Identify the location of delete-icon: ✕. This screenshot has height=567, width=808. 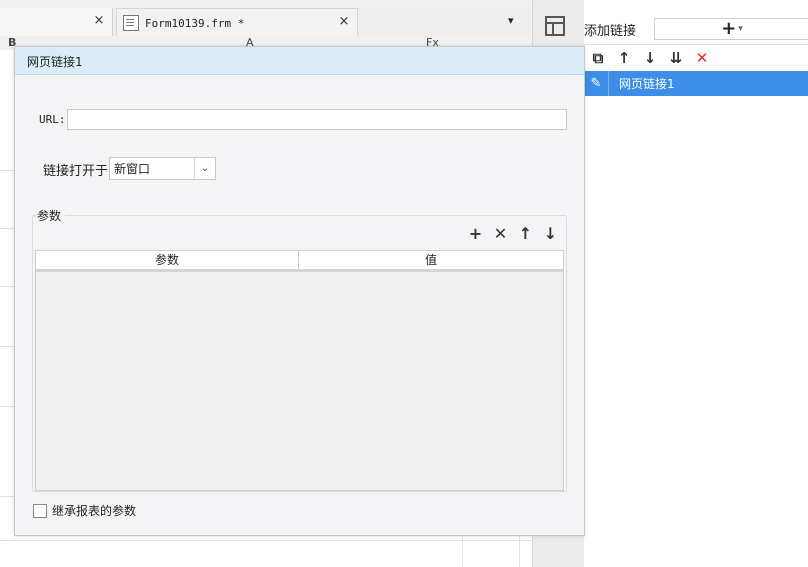
(702, 58).